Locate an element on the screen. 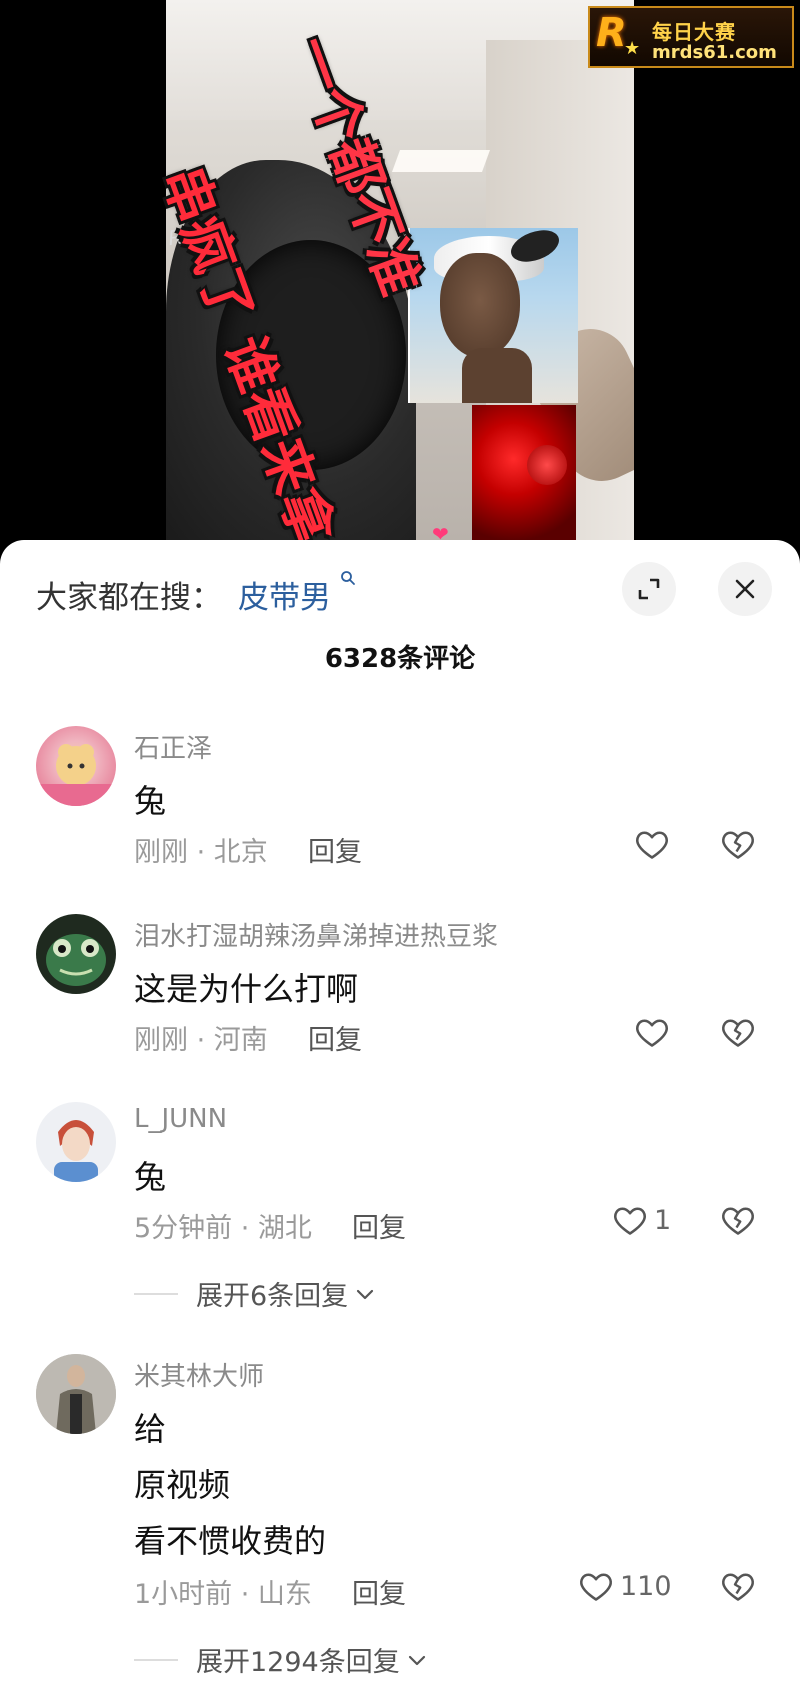 The image size is (800, 1704). expand-replies-button: 展开6条回复 is located at coordinates (255, 1293).